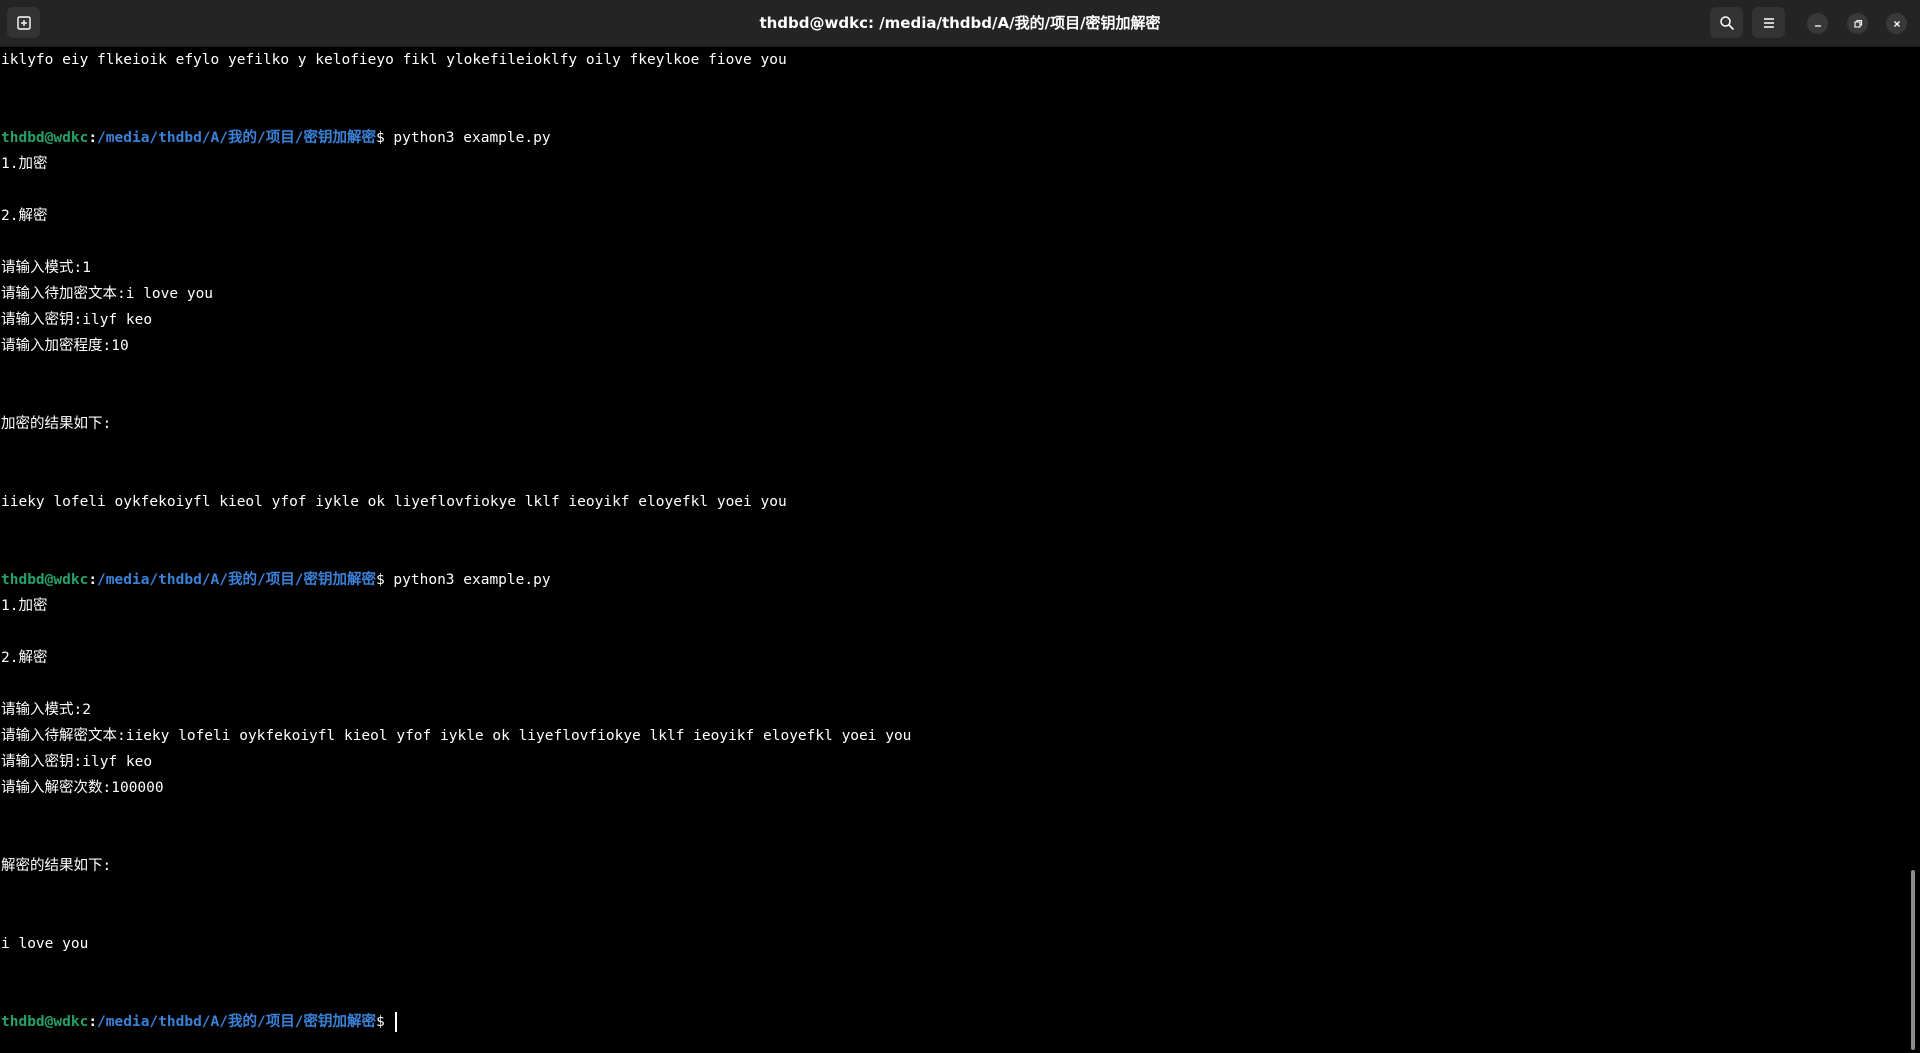 The height and width of the screenshot is (1053, 1920). What do you see at coordinates (46, 710) in the screenshot?
I see `output-text: 请输入模式:2` at bounding box center [46, 710].